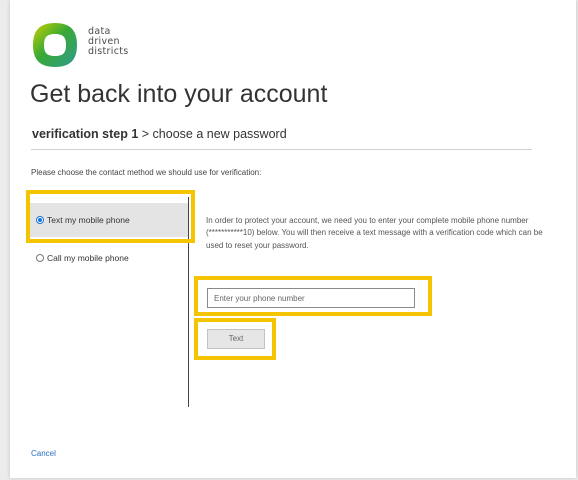  Describe the element at coordinates (313, 296) in the screenshot. I see `highlight-phone-input` at that location.